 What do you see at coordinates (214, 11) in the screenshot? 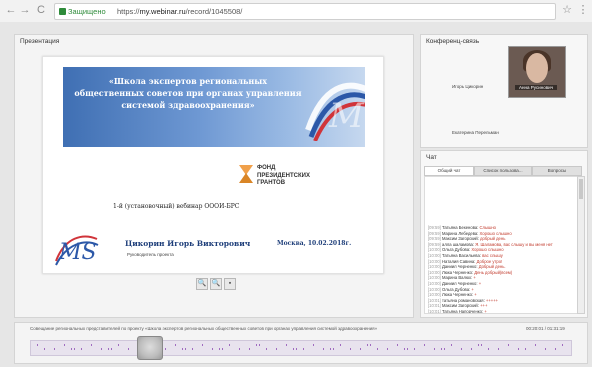
I see `url-path: /record/1045508/` at bounding box center [214, 11].